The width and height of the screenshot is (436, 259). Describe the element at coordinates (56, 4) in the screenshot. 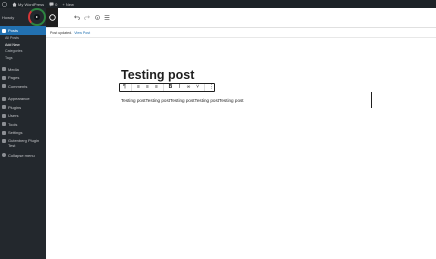

I see `comments-count: 0` at that location.